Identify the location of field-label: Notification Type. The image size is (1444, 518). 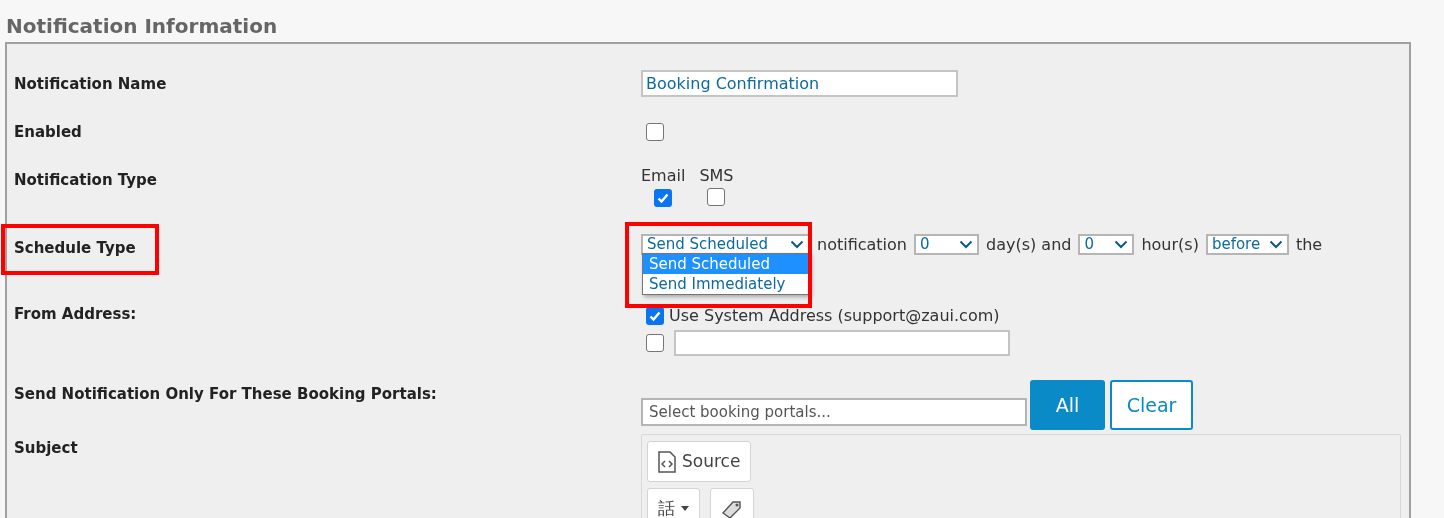
(85, 180).